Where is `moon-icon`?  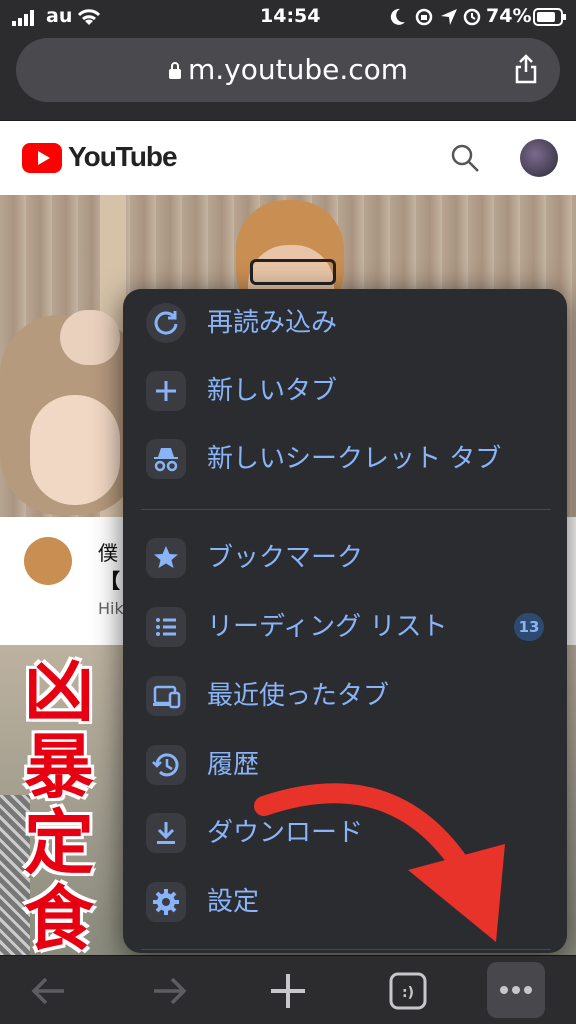
moon-icon is located at coordinates (398, 19).